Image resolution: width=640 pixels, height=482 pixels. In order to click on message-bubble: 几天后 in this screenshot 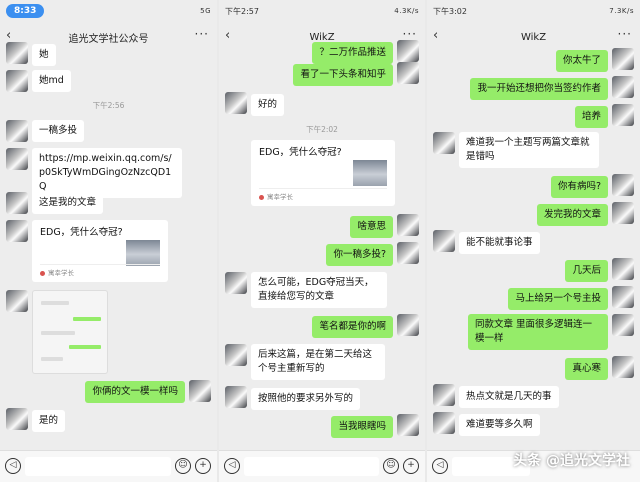, I will do `click(586, 271)`.